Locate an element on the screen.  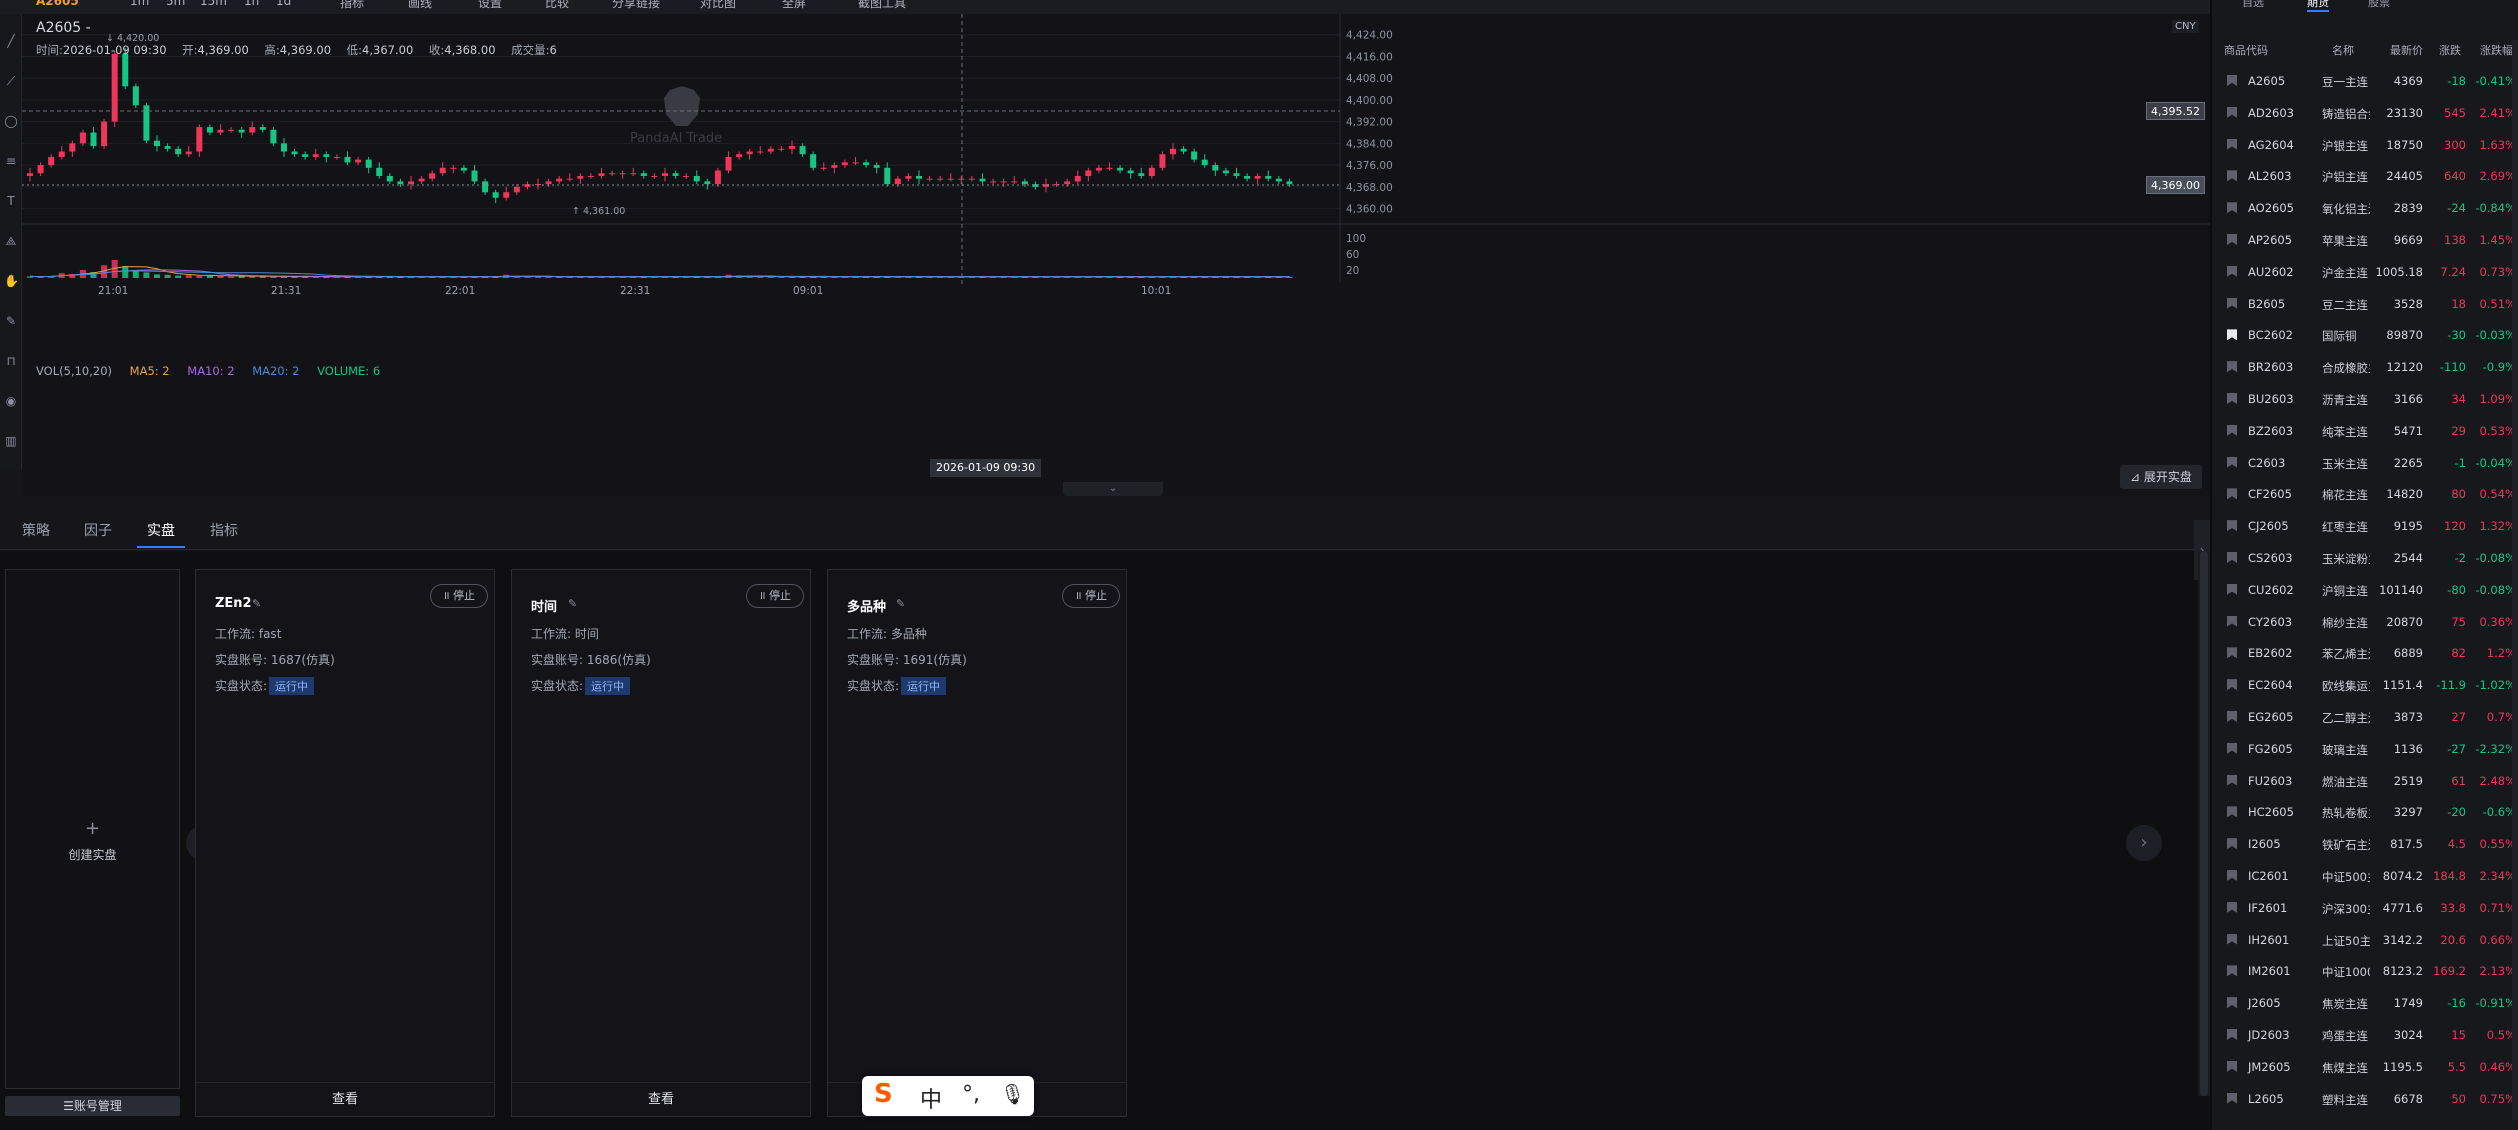
cursor-icon: ╱ is located at coordinates (11, 41).